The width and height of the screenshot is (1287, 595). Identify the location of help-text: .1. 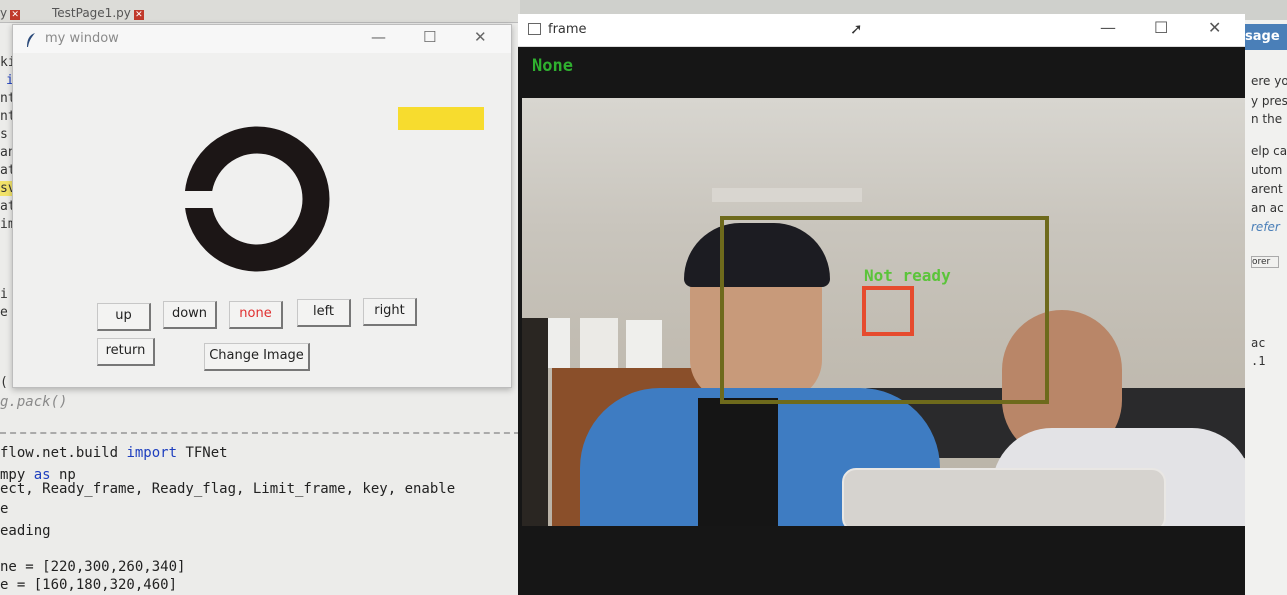
(1258, 361).